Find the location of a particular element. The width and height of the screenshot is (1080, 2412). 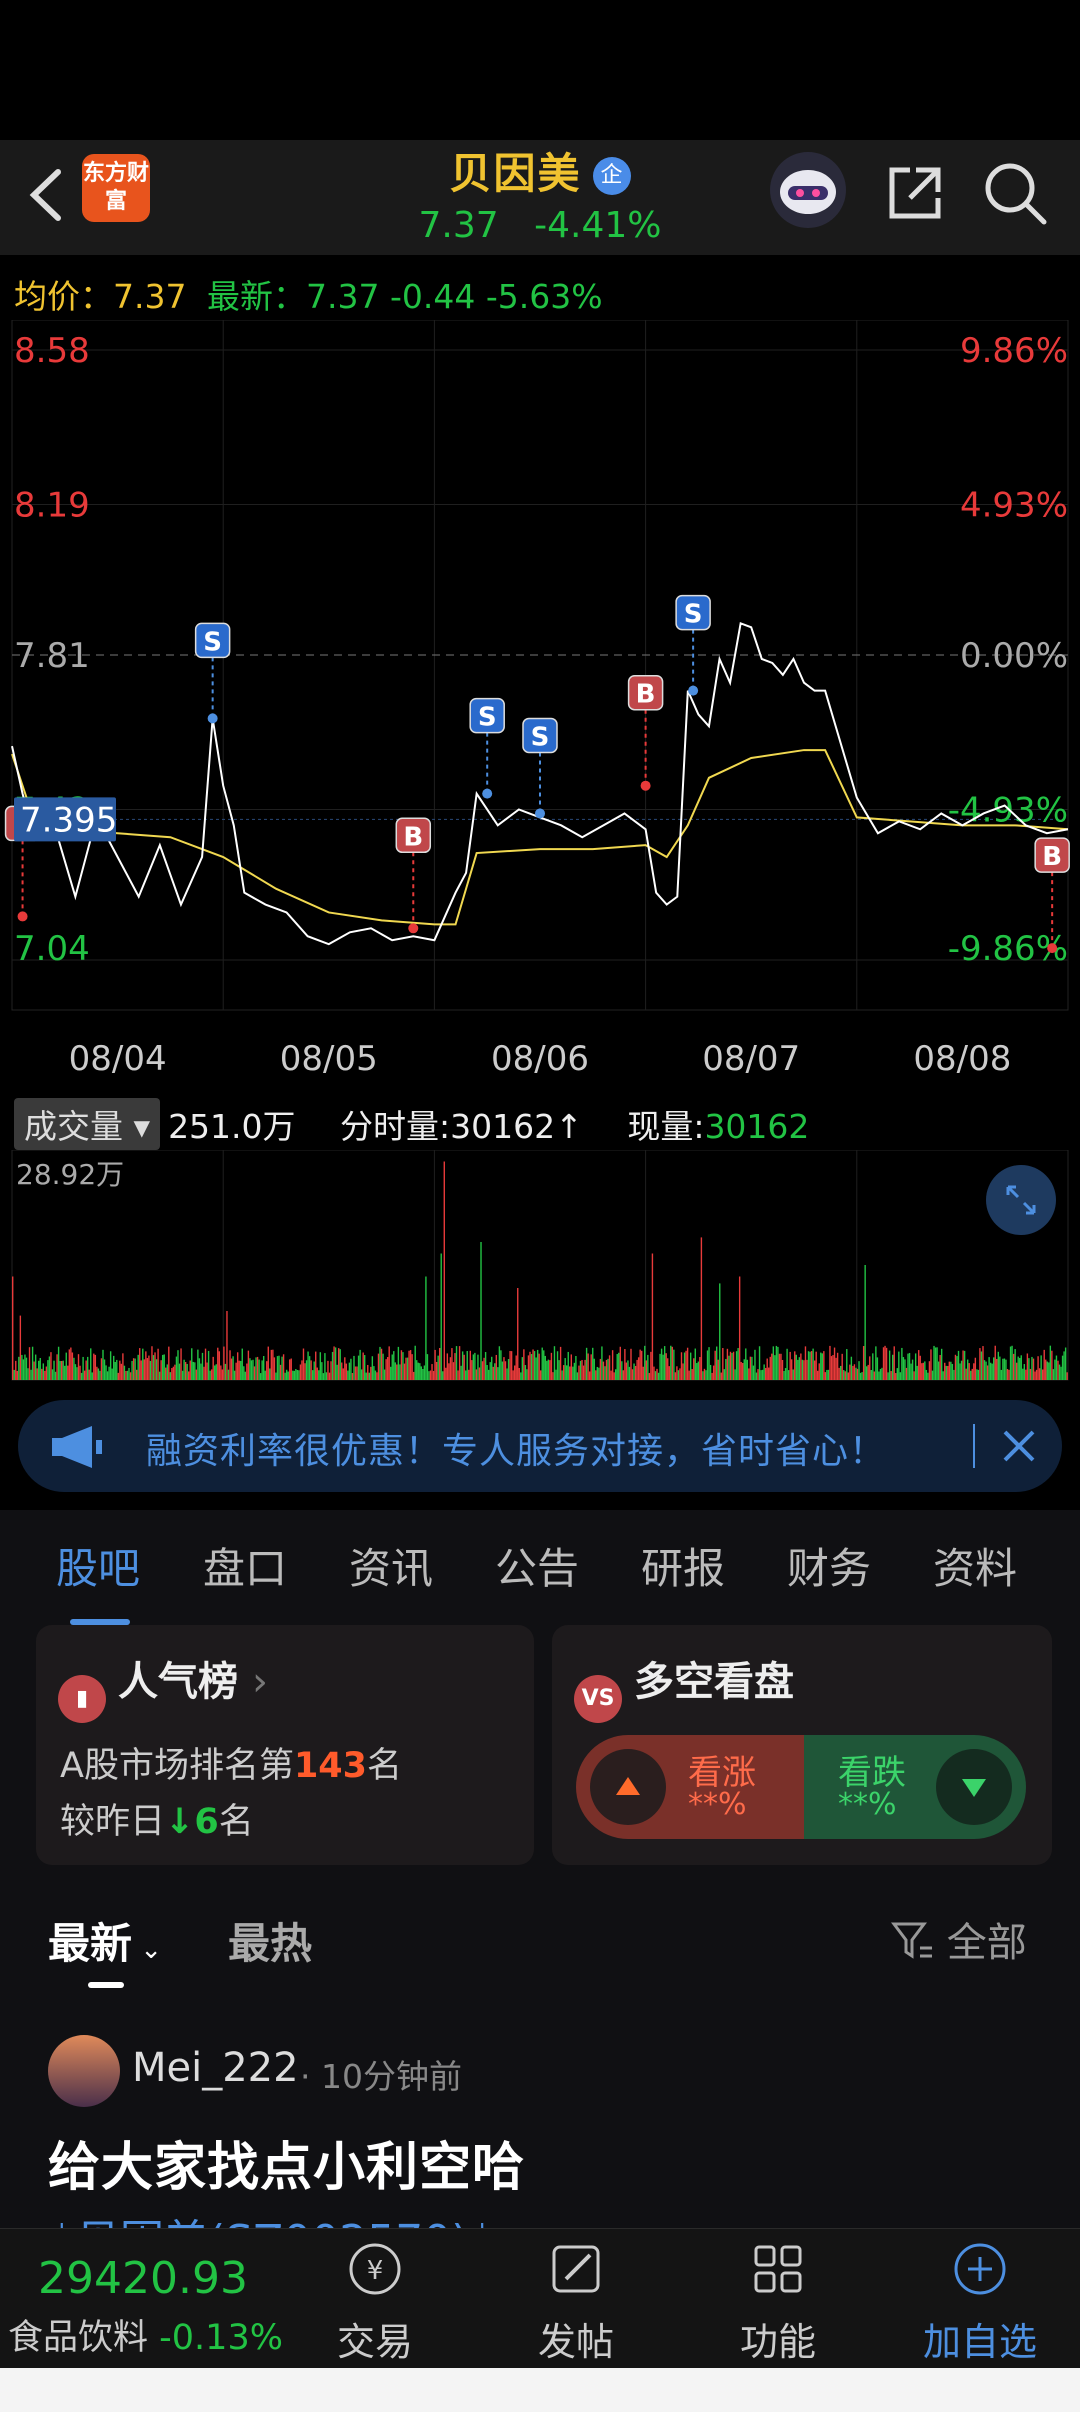

bull-button is located at coordinates (628, 1787).